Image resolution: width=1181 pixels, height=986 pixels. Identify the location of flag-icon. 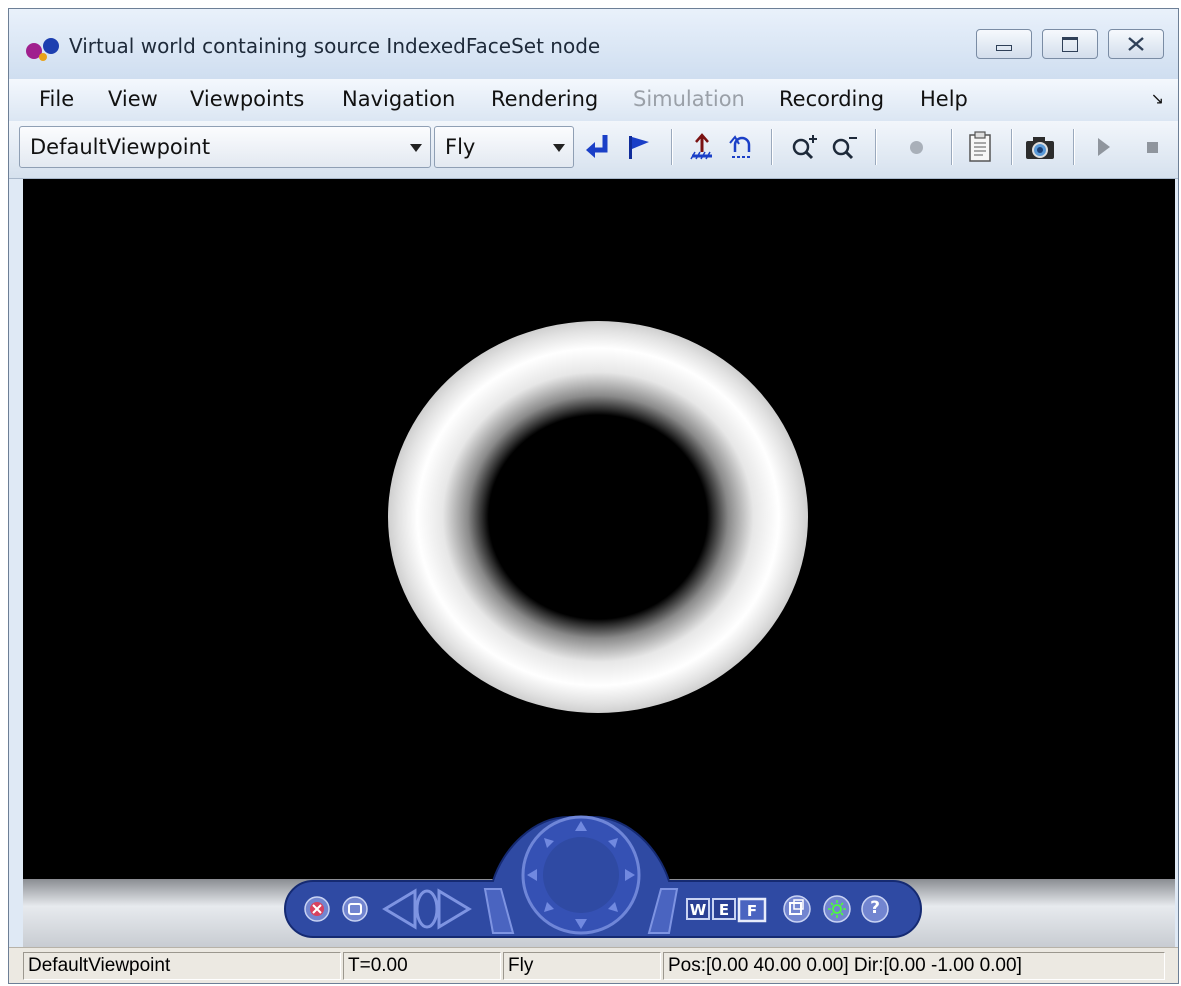
(639, 147).